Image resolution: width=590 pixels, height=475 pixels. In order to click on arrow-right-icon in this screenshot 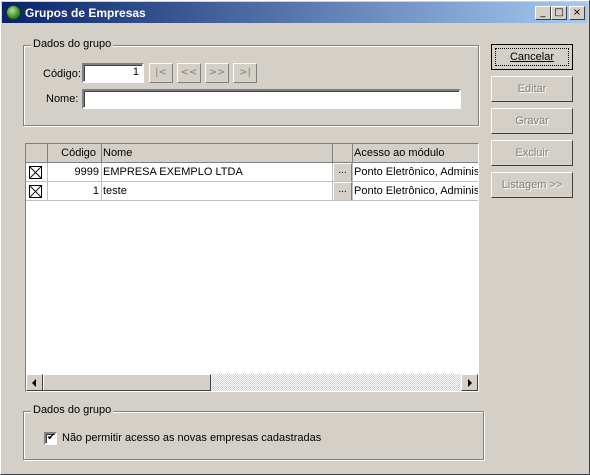, I will do `click(470, 383)`.